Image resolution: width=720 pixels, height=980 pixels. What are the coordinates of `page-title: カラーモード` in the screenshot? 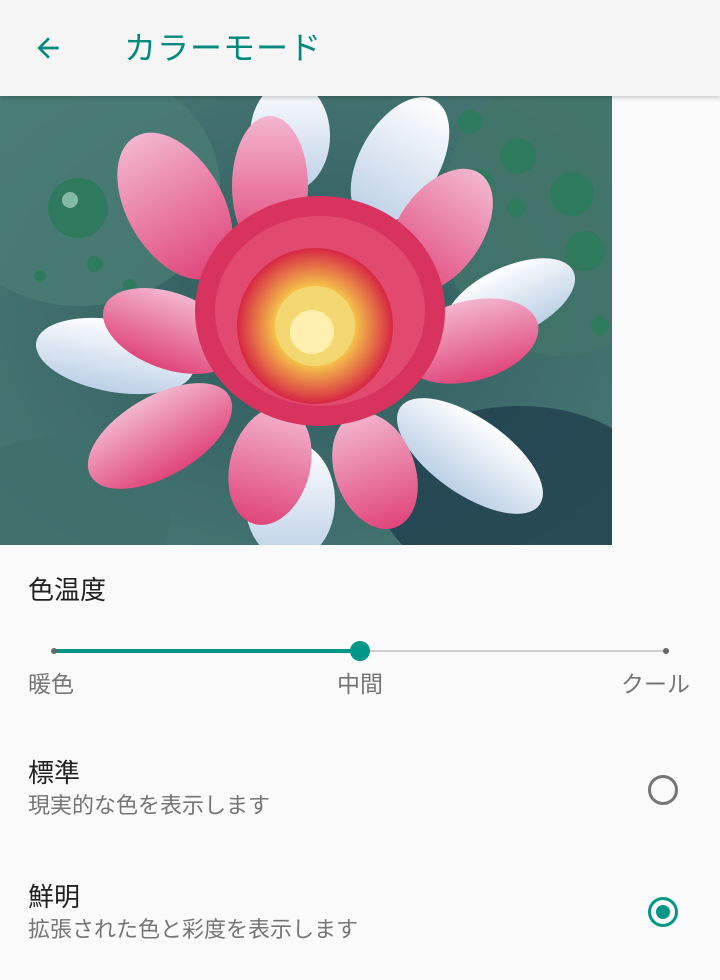 It's located at (223, 48).